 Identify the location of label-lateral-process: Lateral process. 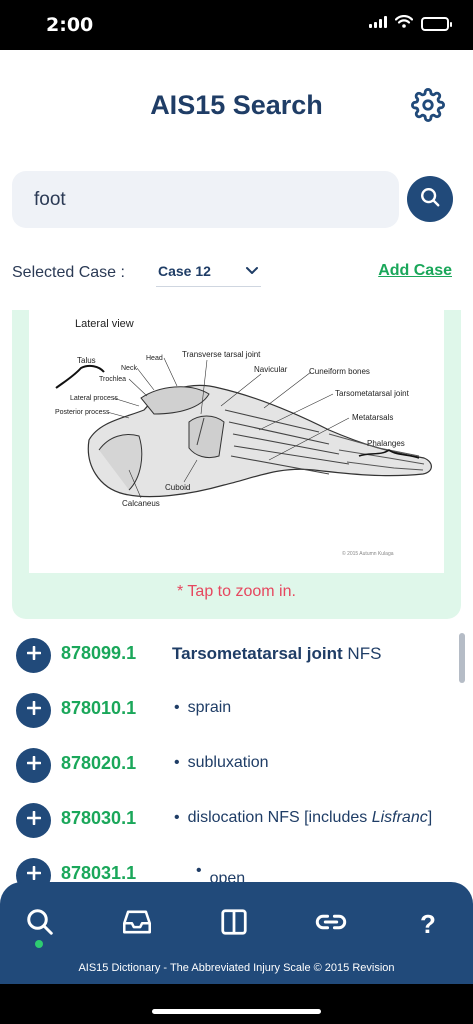
(94, 398).